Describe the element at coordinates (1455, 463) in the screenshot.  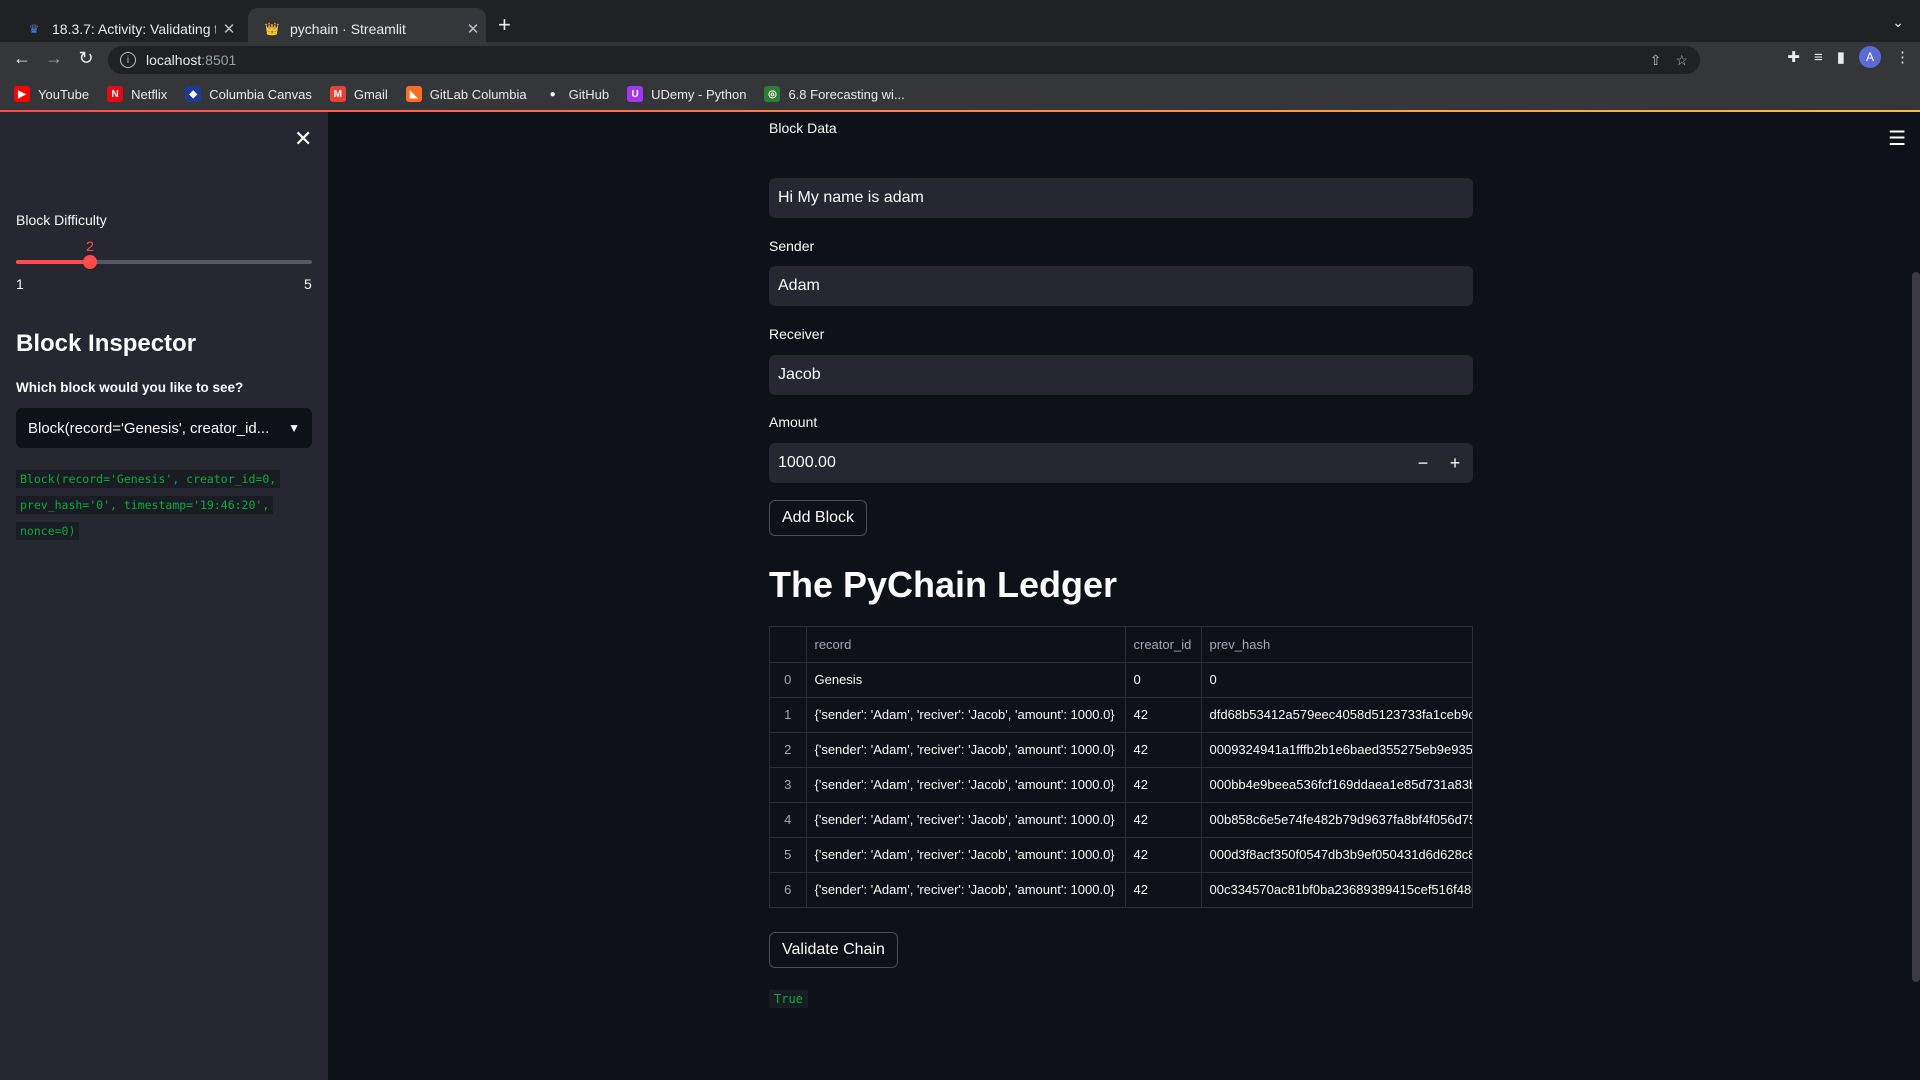
I see `increment-button: +` at that location.